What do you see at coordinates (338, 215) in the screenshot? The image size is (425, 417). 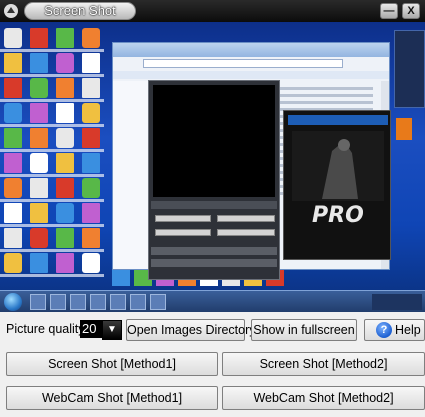 I see `website-logo-text: PRO` at bounding box center [338, 215].